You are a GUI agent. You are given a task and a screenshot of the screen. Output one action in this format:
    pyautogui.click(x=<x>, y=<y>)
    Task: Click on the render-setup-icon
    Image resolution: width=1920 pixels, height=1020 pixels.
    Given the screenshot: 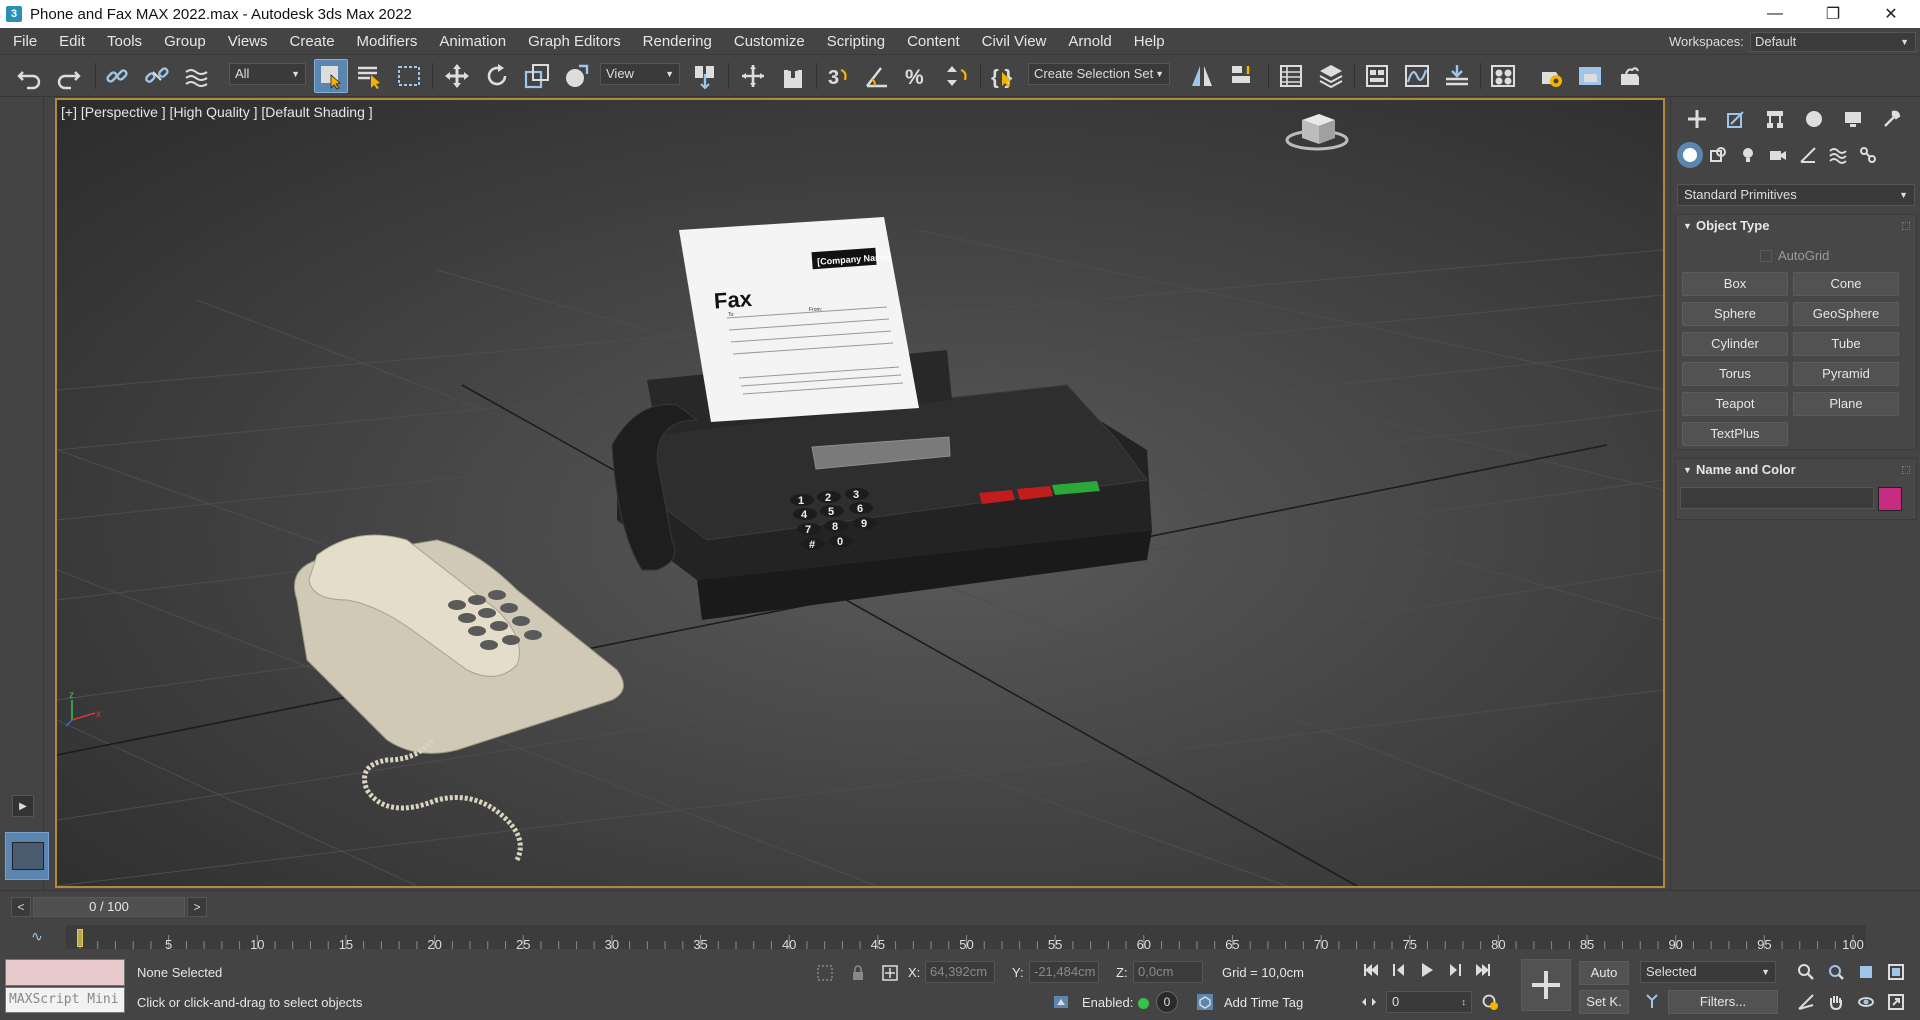 What is the action you would take?
    pyautogui.click(x=1550, y=76)
    